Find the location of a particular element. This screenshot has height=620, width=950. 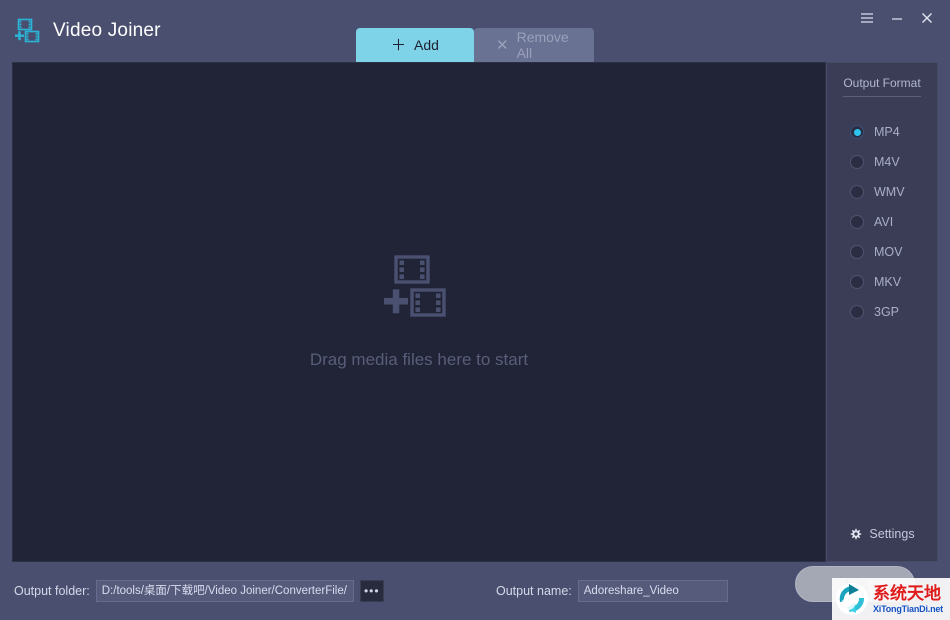

settings-label: Settings is located at coordinates (892, 534).